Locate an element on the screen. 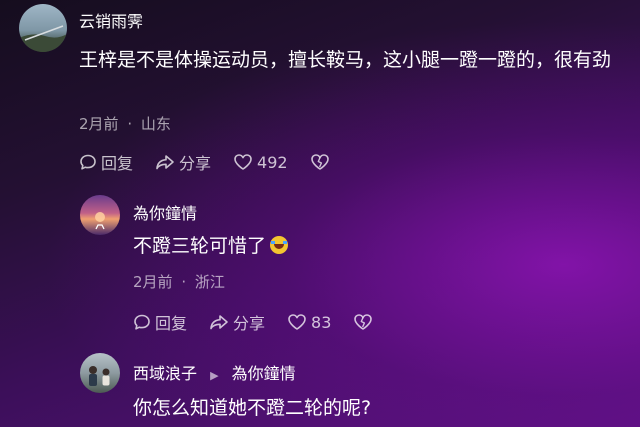  username: 云销雨霁 is located at coordinates (111, 20).